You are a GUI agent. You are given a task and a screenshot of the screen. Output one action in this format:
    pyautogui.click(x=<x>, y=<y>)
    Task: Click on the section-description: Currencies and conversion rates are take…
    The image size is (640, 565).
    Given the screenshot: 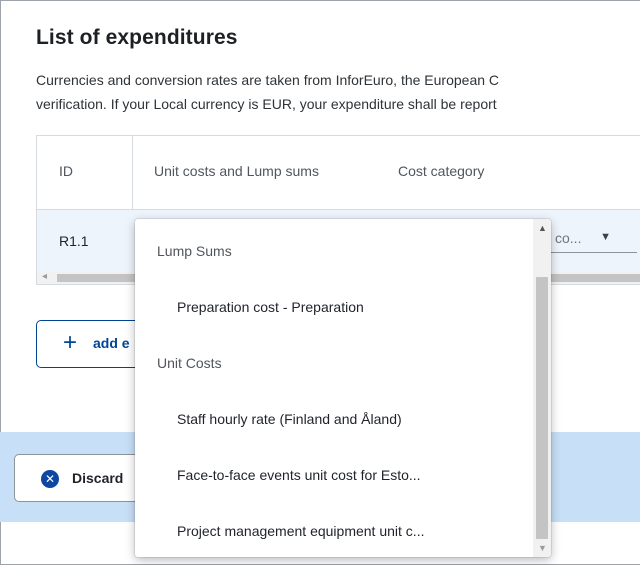 What is the action you would take?
    pyautogui.click(x=338, y=92)
    